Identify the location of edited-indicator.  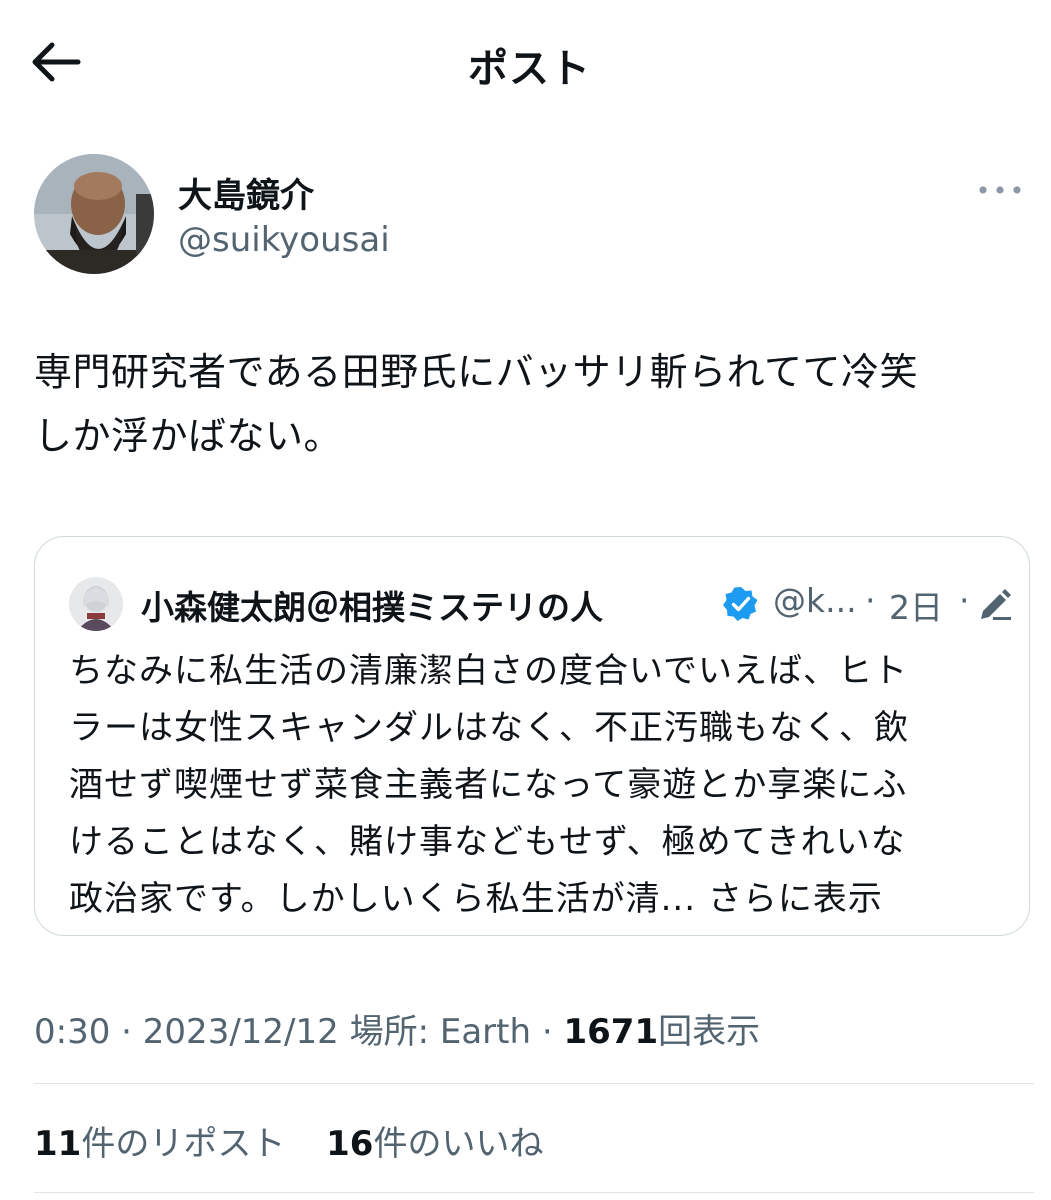
(995, 603).